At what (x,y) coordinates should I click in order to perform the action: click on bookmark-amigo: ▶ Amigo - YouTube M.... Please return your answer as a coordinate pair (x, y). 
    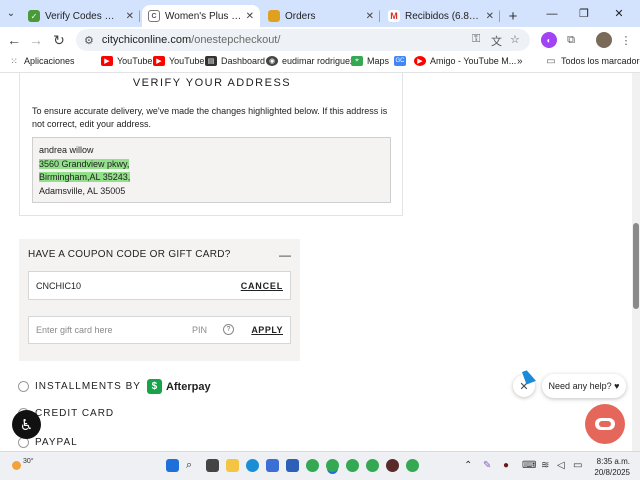
    Looking at the image, I should click on (465, 61).